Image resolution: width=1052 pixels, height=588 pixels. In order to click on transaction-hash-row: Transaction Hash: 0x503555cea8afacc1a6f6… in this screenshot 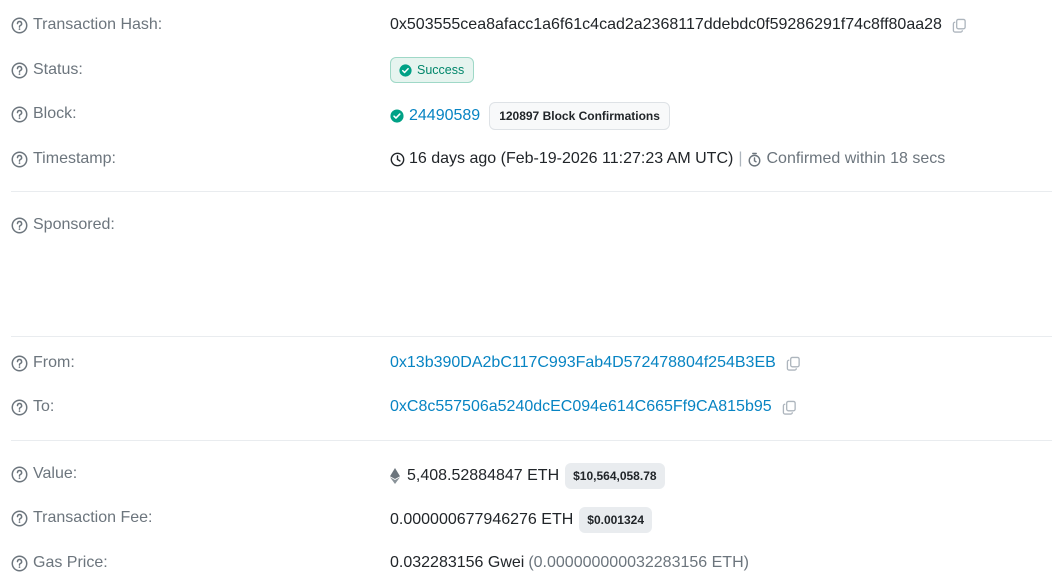, I will do `click(526, 25)`.